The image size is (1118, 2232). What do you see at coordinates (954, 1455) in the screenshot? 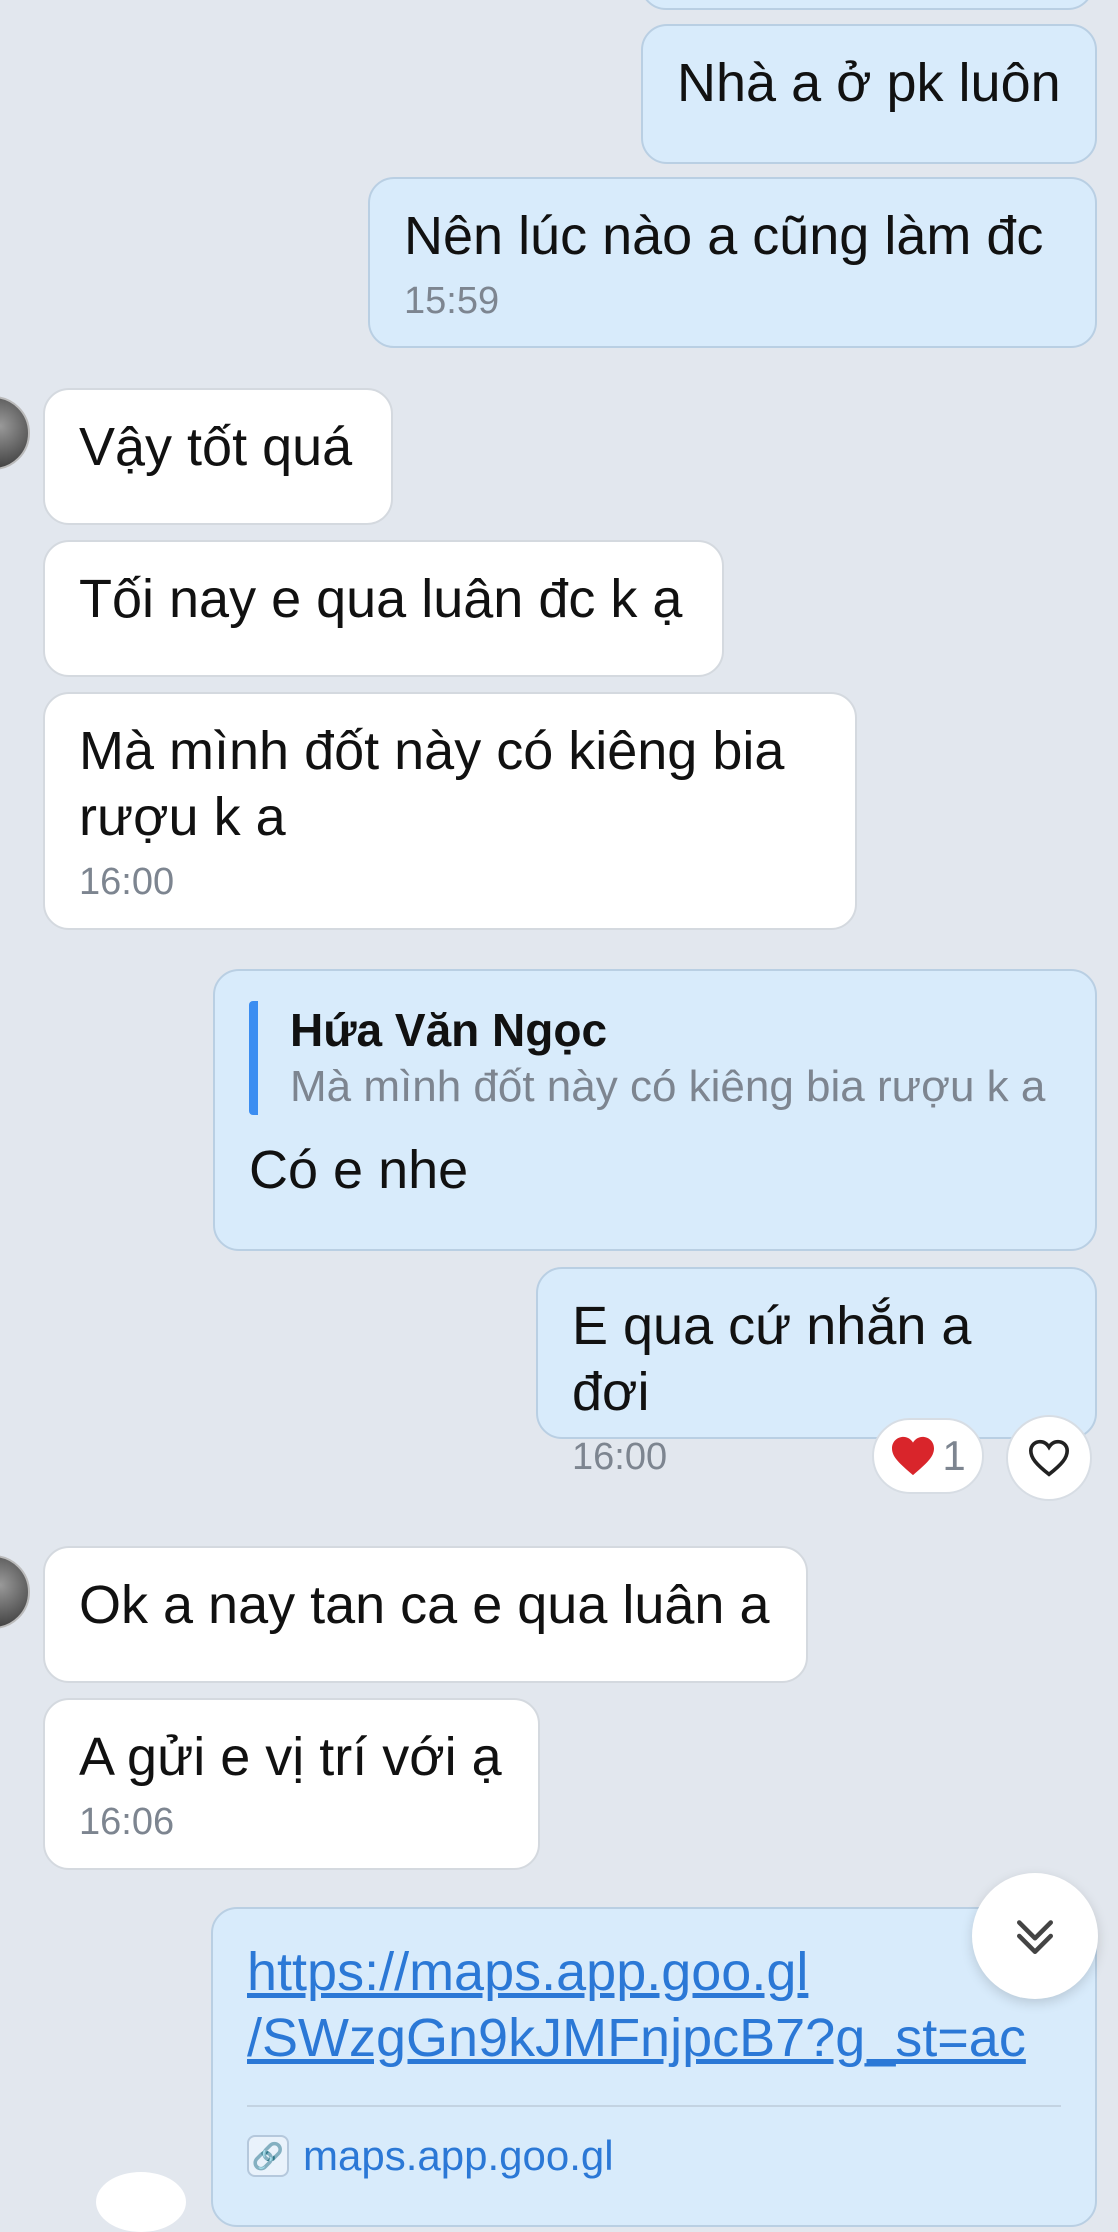
I see `reaction-count: 1` at bounding box center [954, 1455].